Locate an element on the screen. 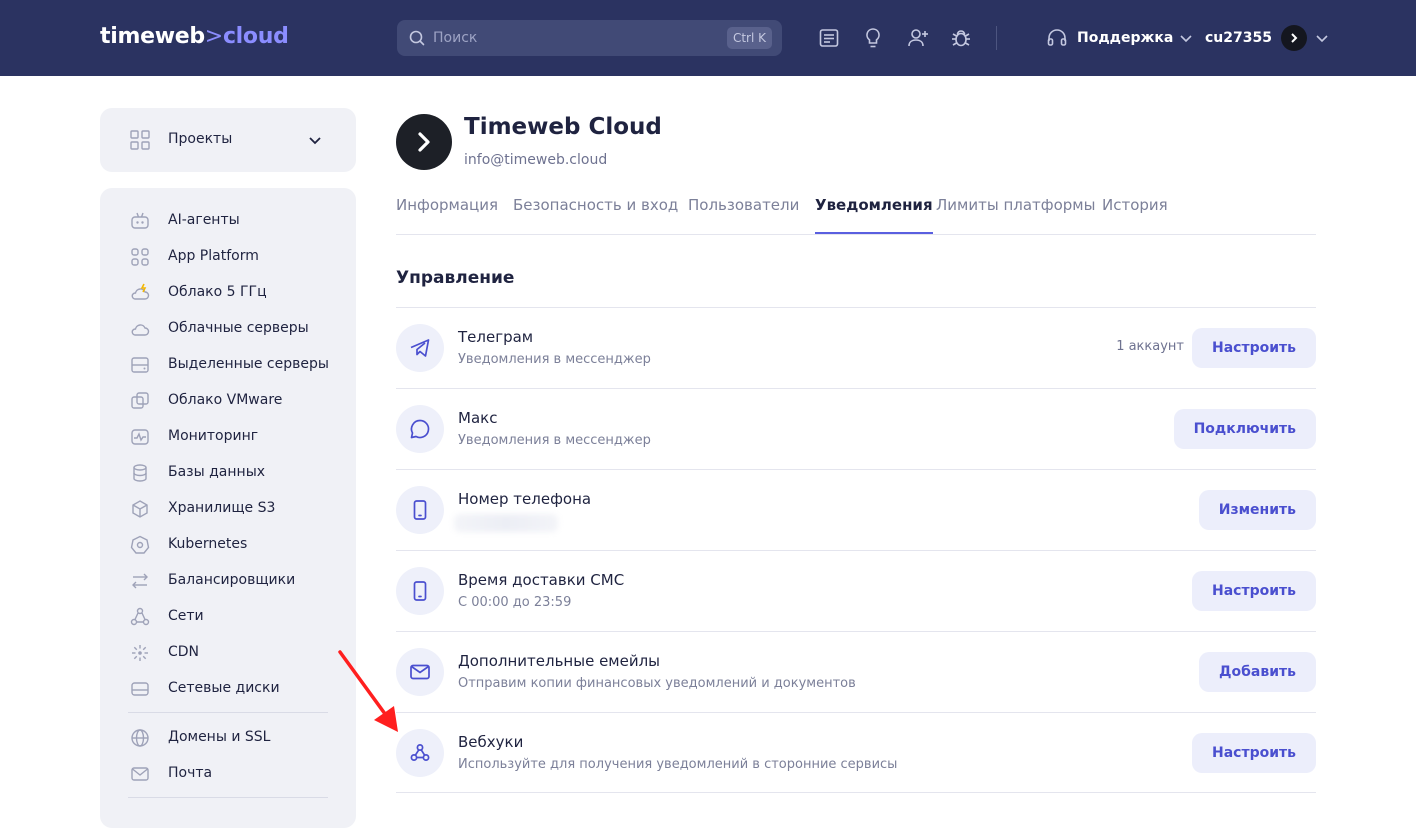  tab-history: История is located at coordinates (1135, 215).